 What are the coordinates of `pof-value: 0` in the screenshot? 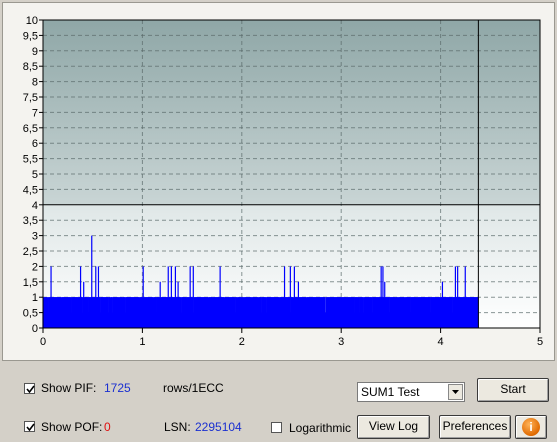 It's located at (107, 427).